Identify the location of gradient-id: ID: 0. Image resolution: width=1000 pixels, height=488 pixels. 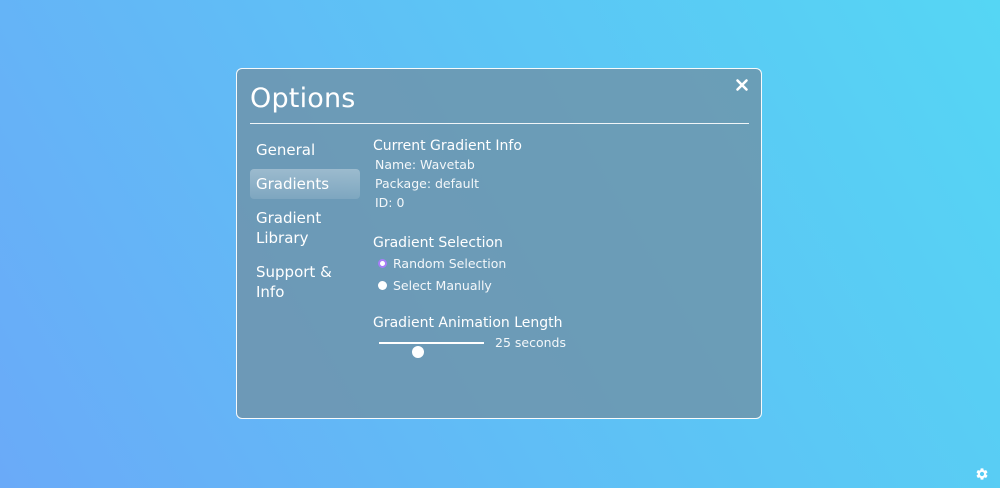
(390, 202).